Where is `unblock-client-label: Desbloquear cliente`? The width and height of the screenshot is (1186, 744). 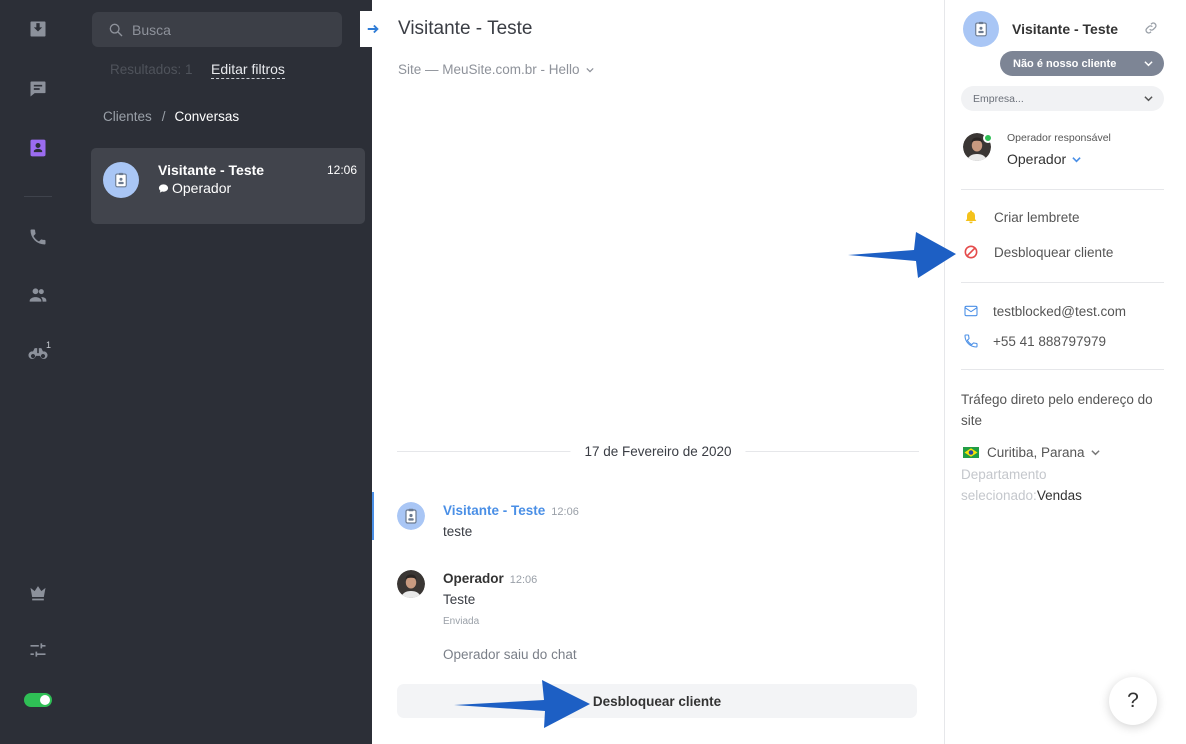 unblock-client-label: Desbloquear cliente is located at coordinates (1054, 252).